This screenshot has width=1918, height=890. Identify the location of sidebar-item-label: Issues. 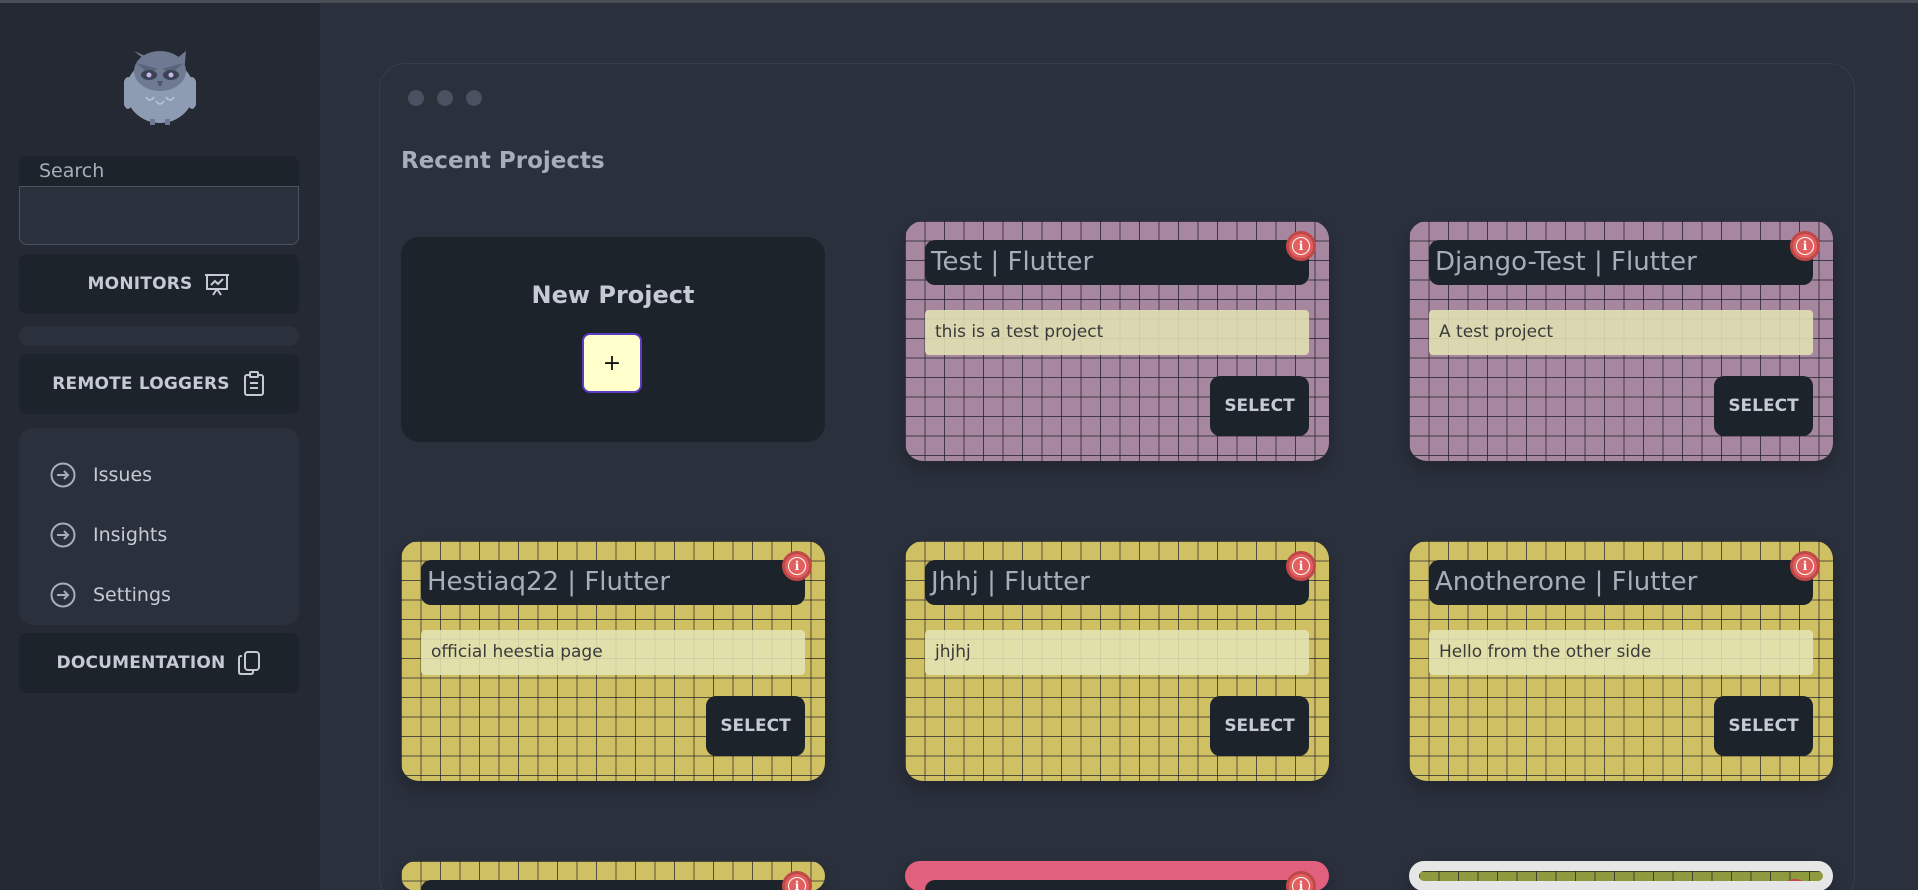
(123, 475).